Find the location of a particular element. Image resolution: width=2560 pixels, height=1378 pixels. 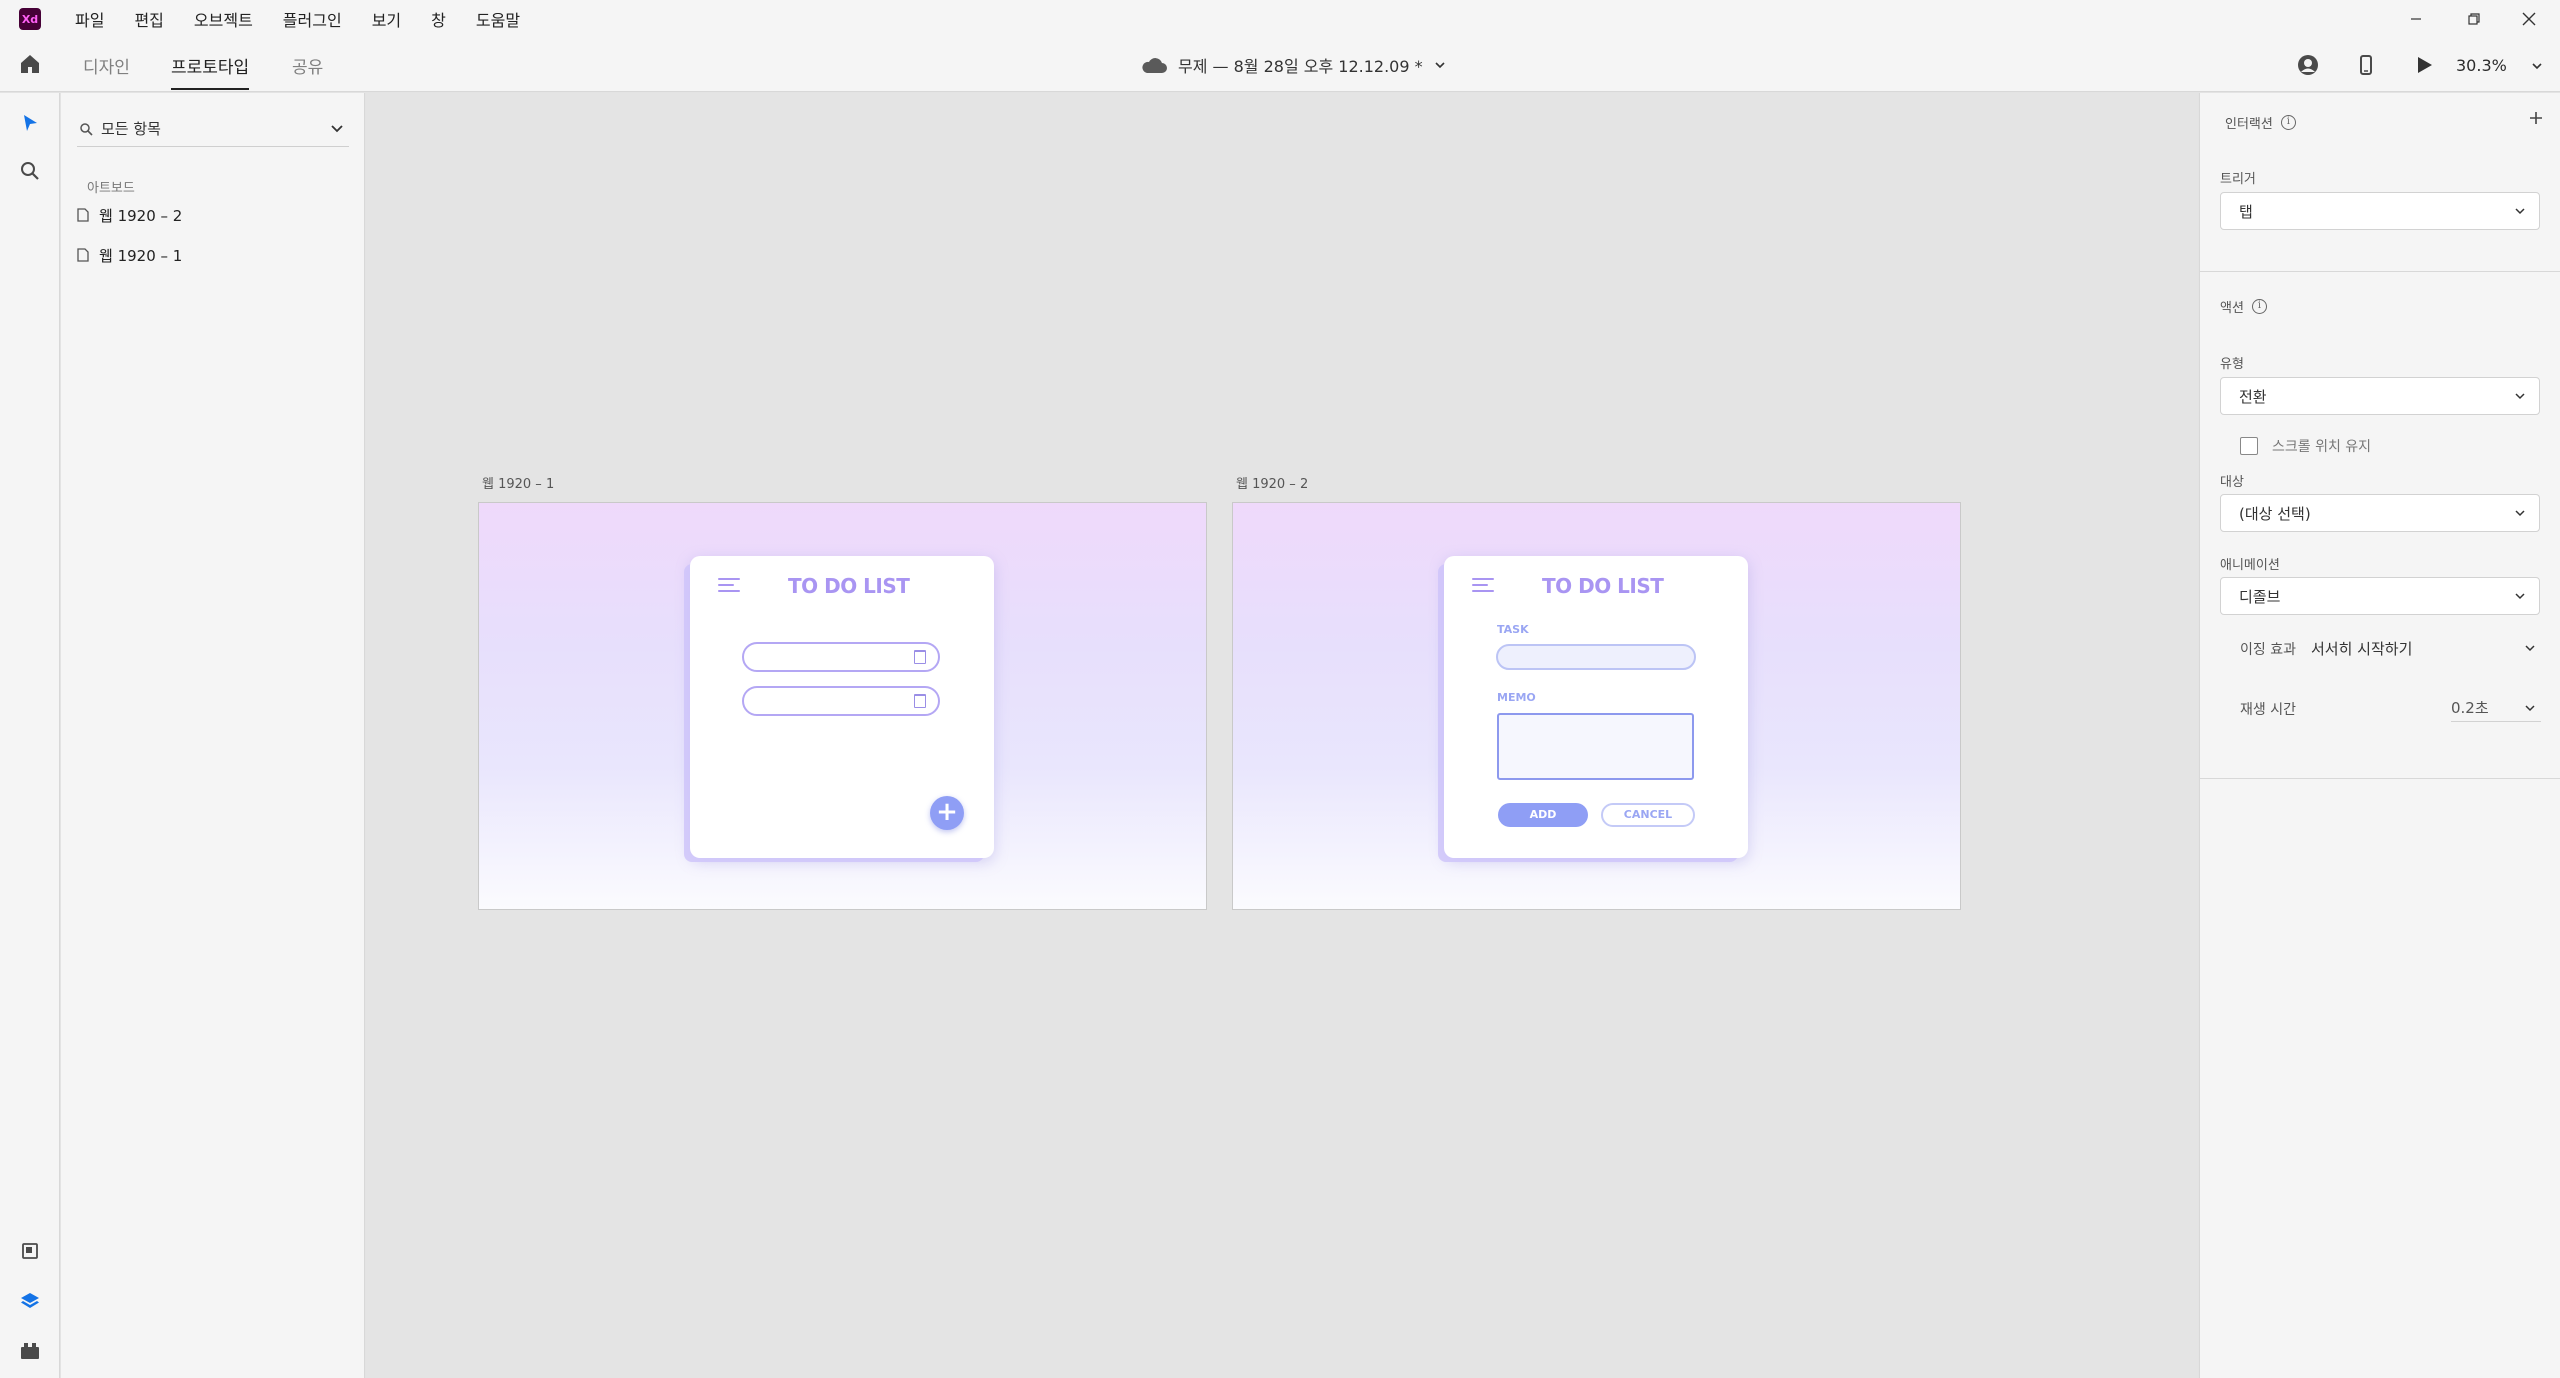

layer-filter-label: 모든 항목 is located at coordinates (131, 129).